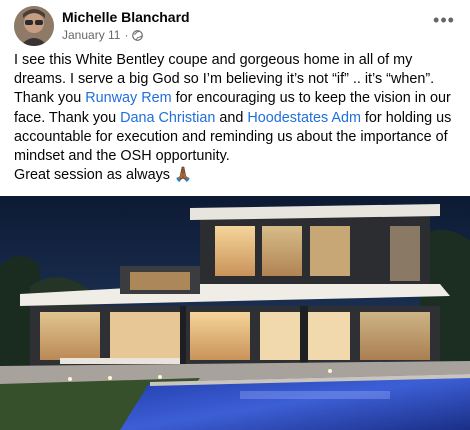 The height and width of the screenshot is (430, 470). Describe the element at coordinates (444, 20) in the screenshot. I see `more-options-icon: •••` at that location.